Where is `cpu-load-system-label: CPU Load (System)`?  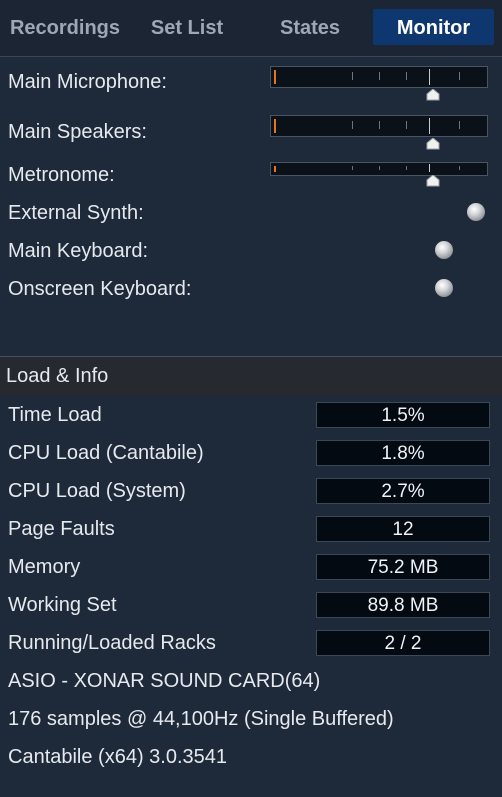 cpu-load-system-label: CPU Load (System) is located at coordinates (97, 491).